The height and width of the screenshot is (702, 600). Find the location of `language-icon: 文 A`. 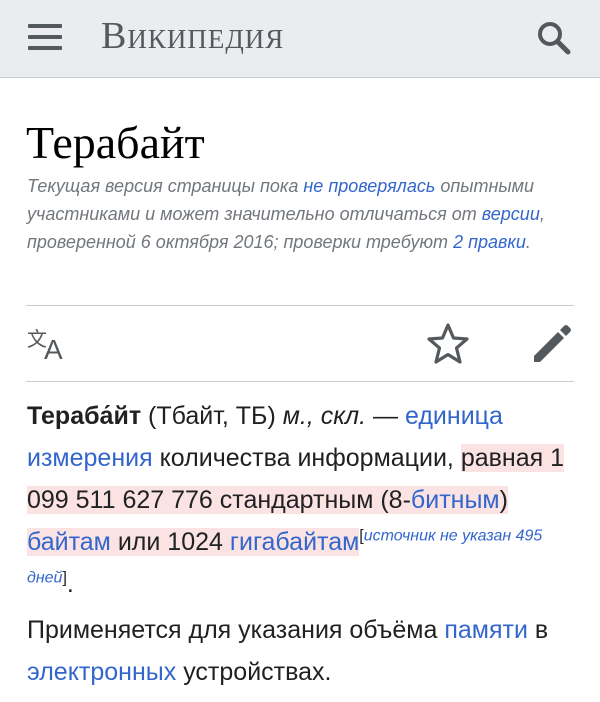

language-icon: 文 A is located at coordinates (49, 345).